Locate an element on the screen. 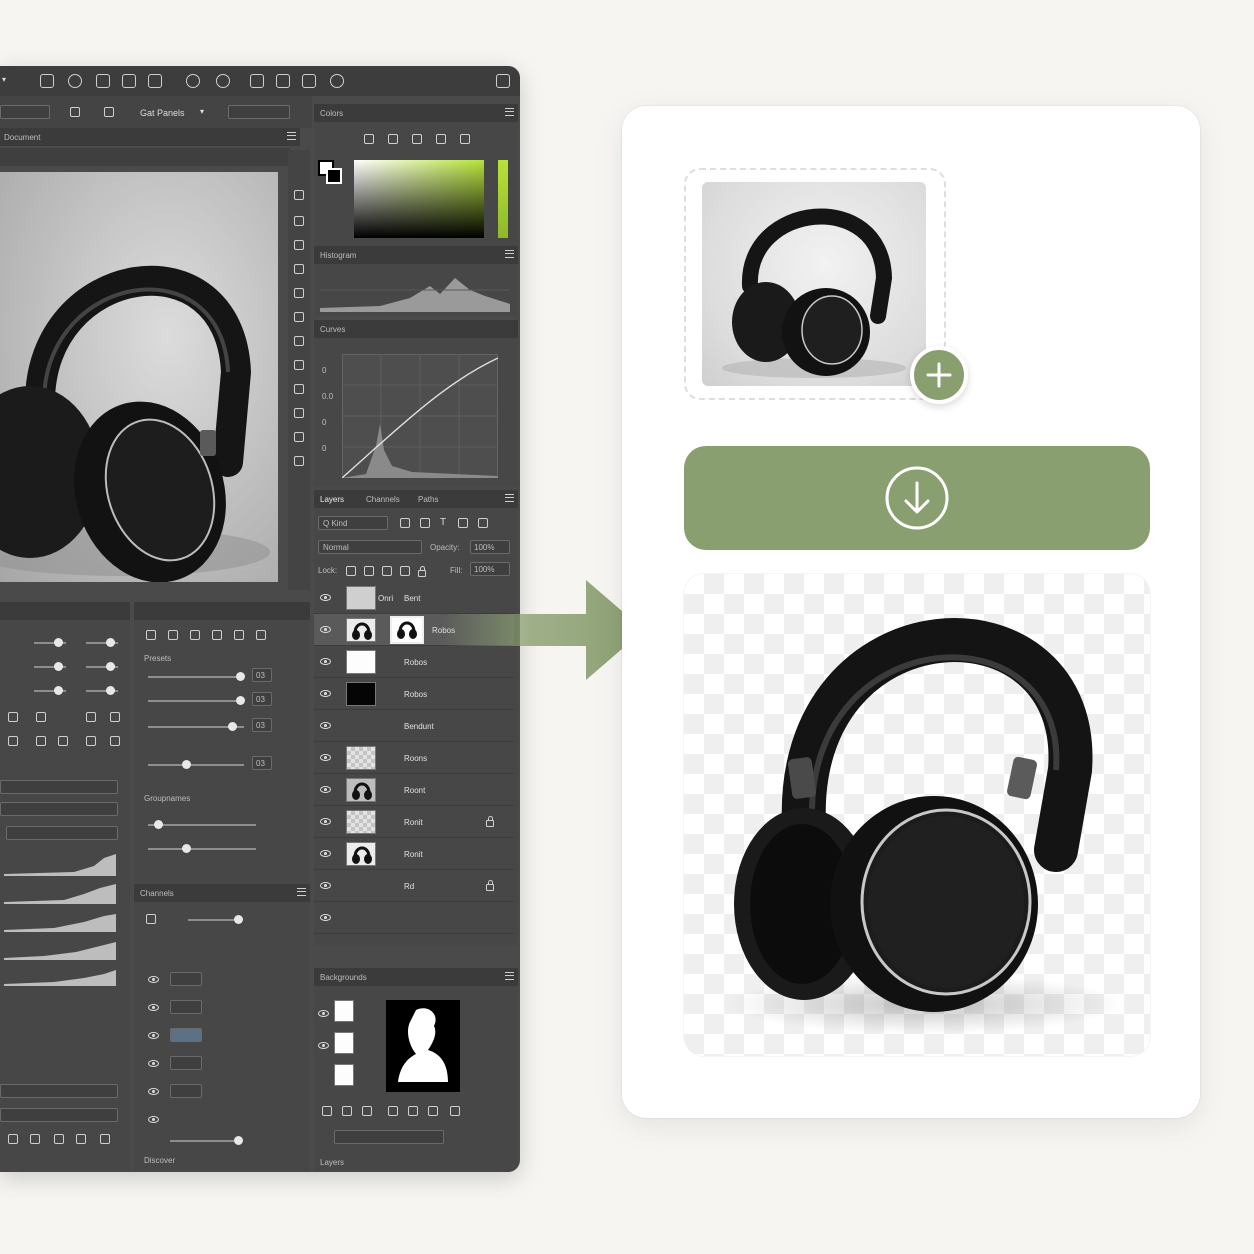 This screenshot has width=1254, height=1254. square-icon is located at coordinates (257, 81).